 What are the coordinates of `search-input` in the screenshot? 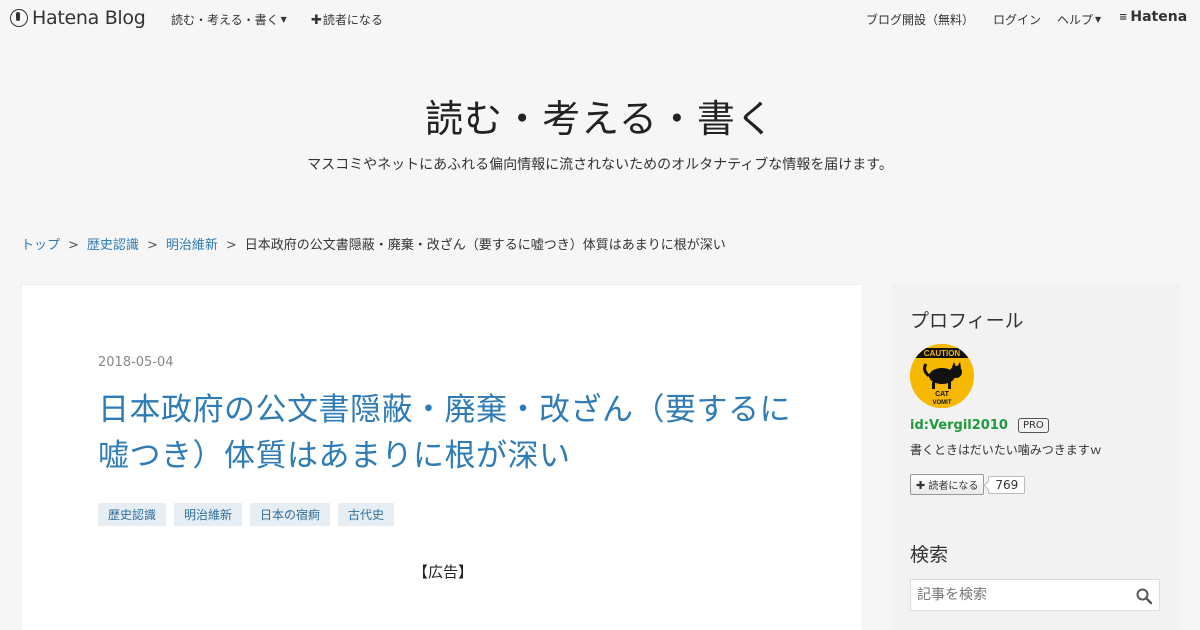 It's located at (1018, 595).